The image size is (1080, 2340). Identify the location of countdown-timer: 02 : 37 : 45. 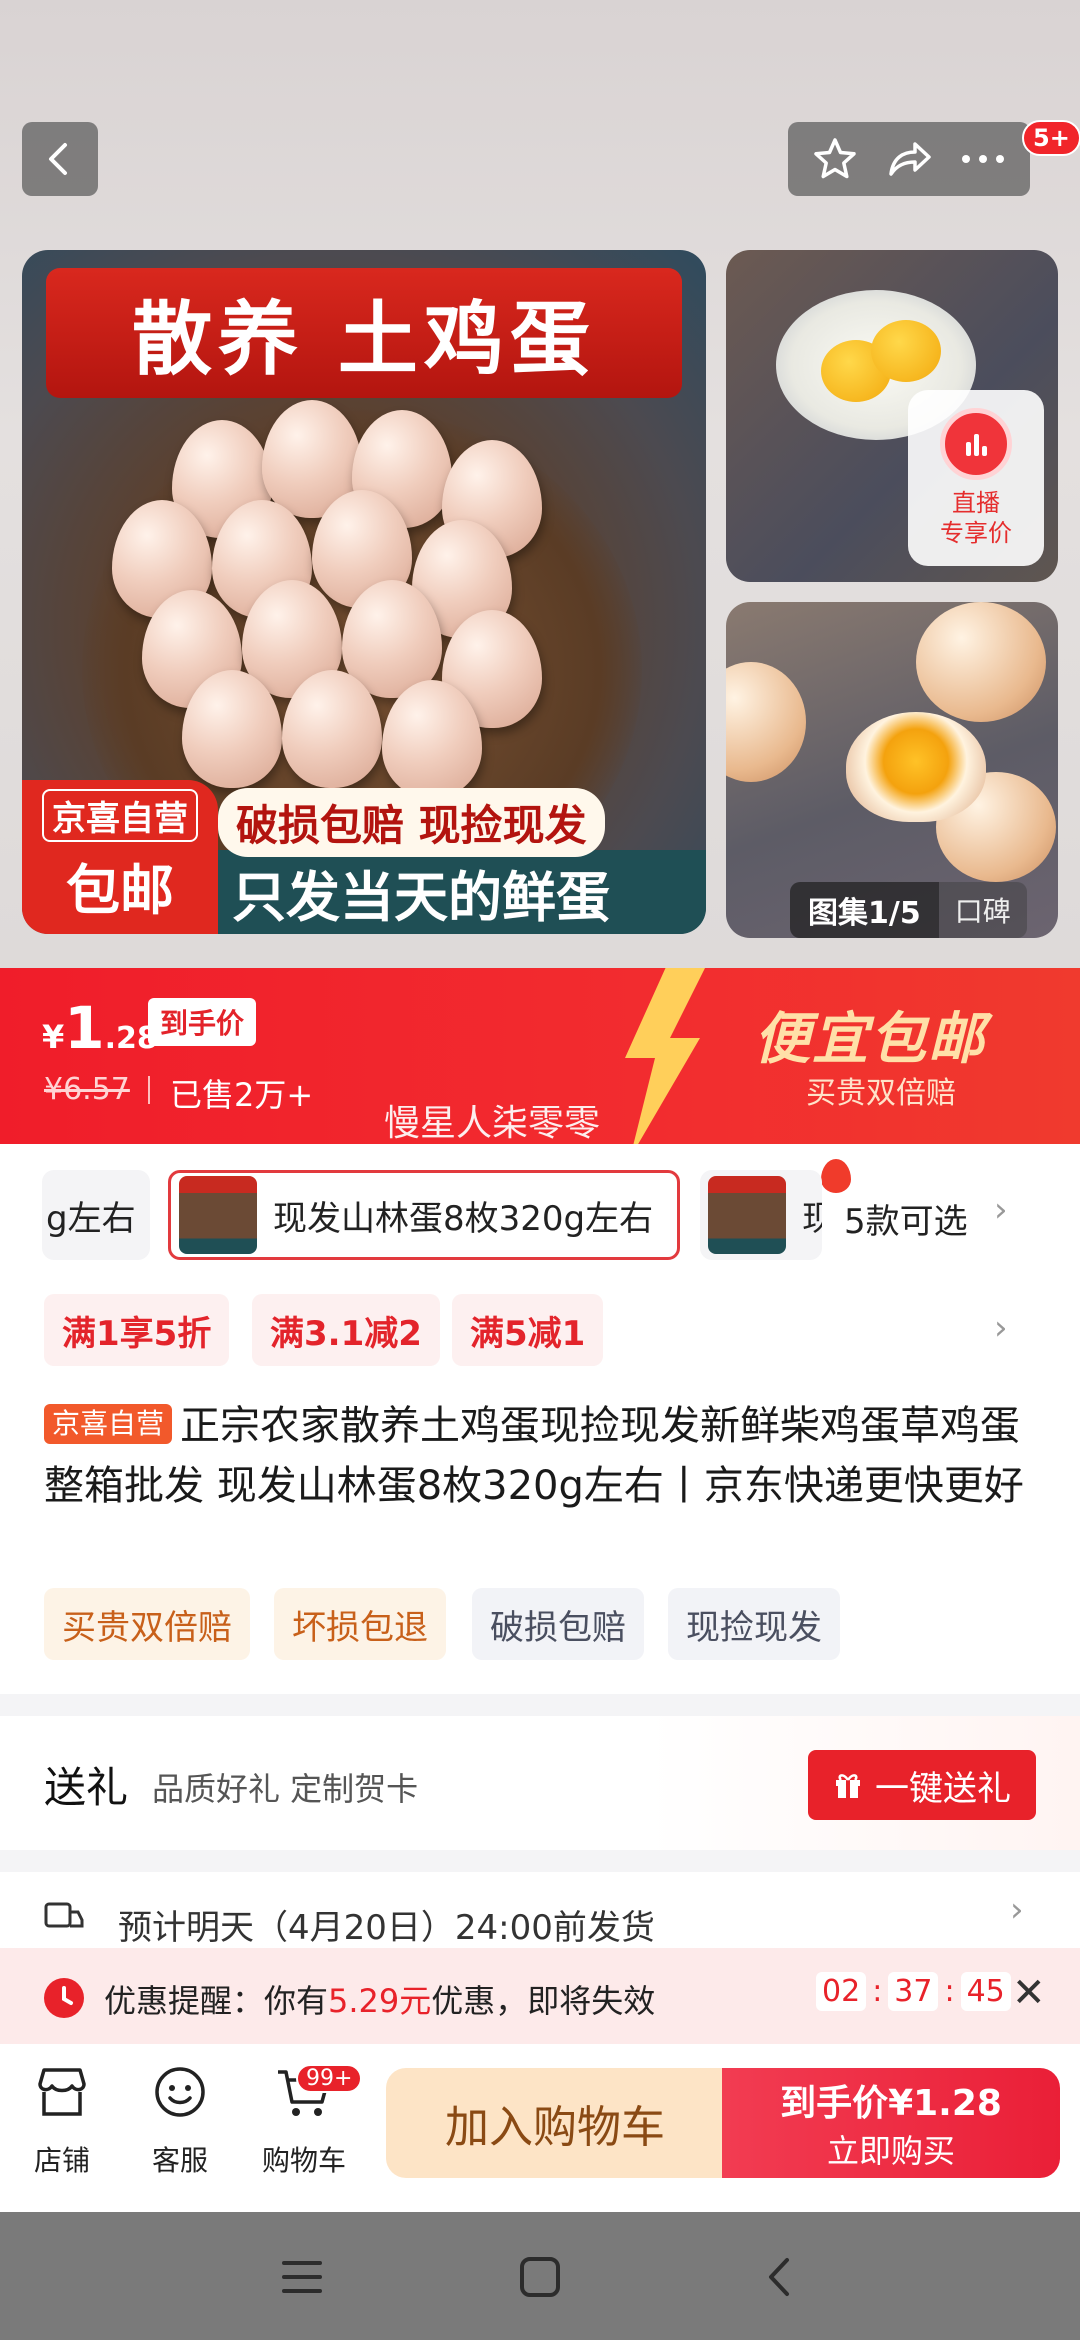
(913, 1991).